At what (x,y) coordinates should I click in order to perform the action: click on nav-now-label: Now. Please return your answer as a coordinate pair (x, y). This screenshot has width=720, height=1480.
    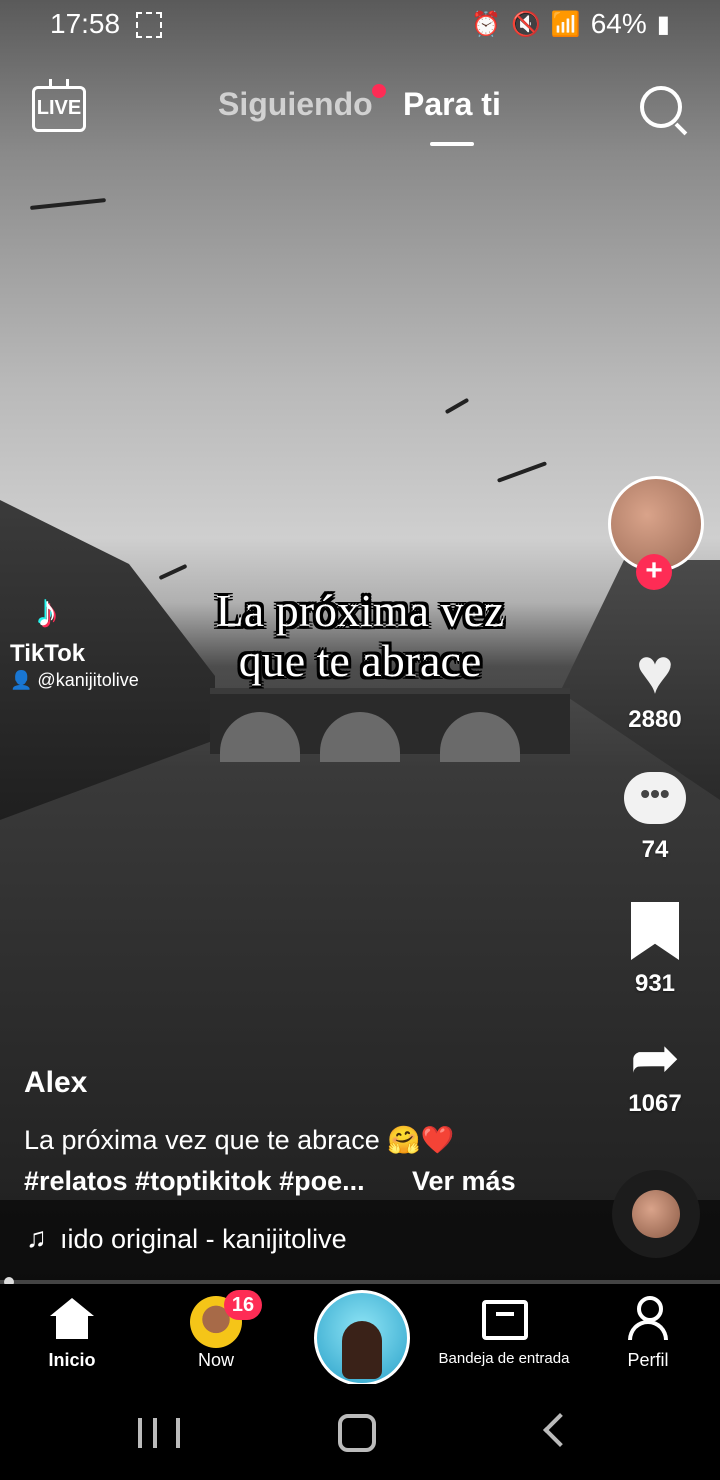
    Looking at the image, I should click on (215, 1360).